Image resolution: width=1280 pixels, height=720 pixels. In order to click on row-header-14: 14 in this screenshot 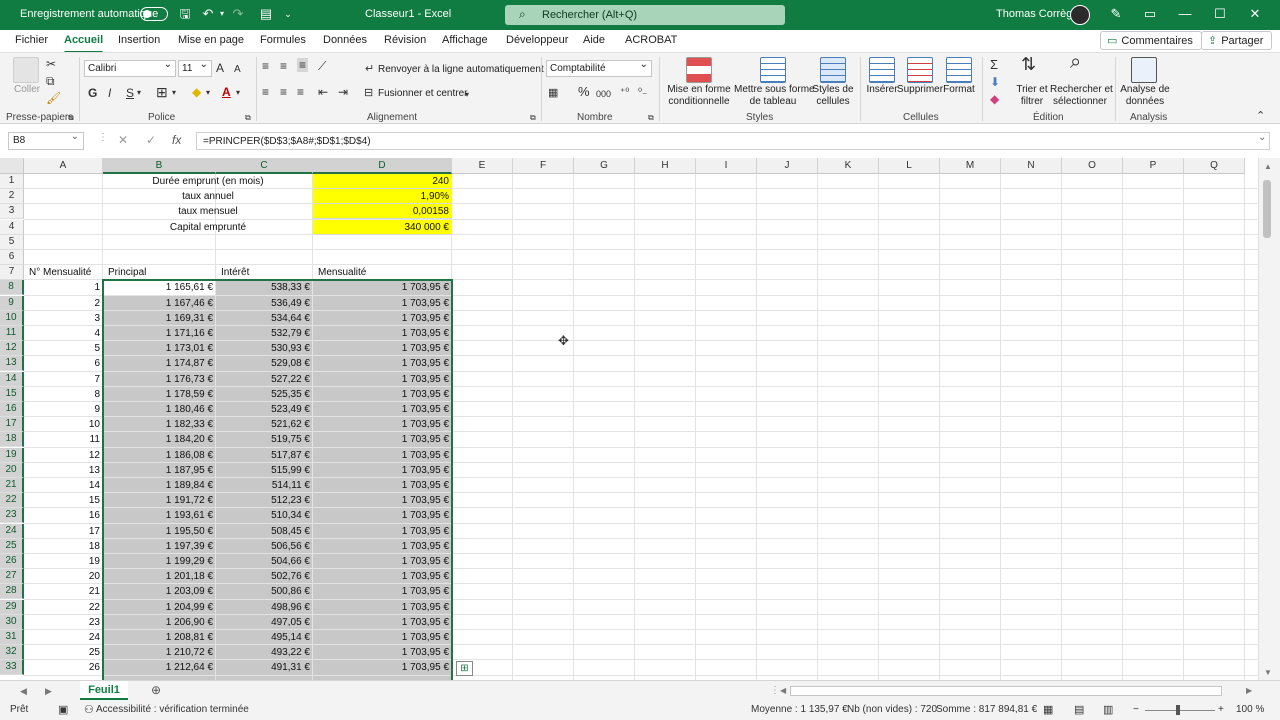, I will do `click(12, 379)`.